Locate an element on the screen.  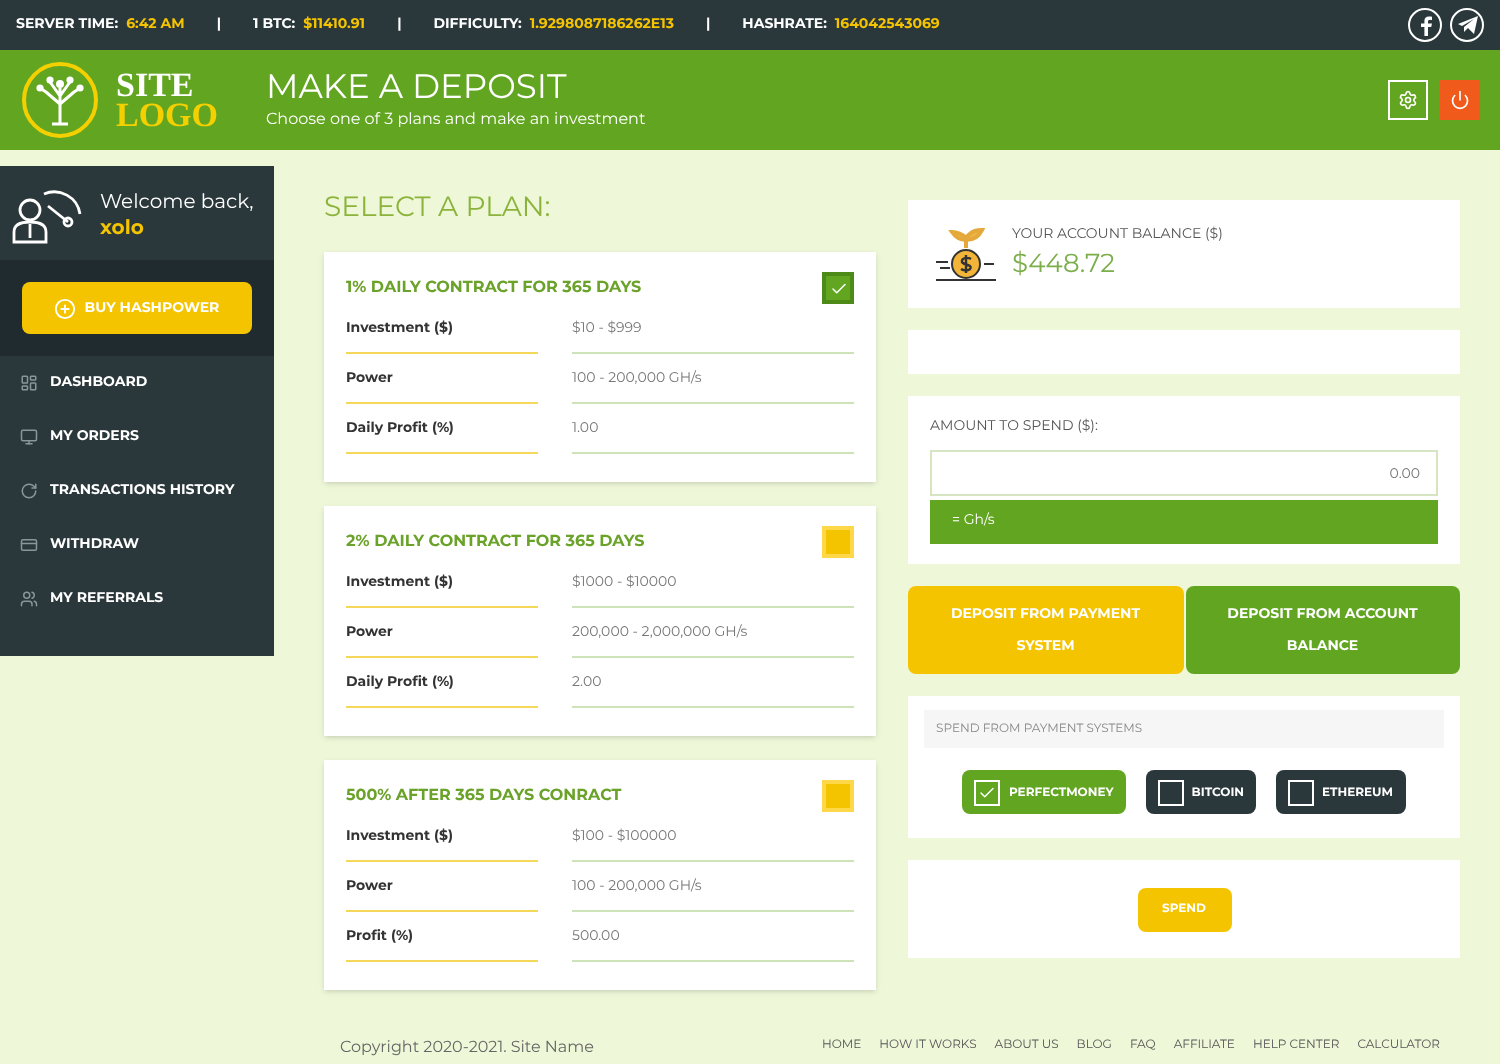
plan-checkbox is located at coordinates (838, 288).